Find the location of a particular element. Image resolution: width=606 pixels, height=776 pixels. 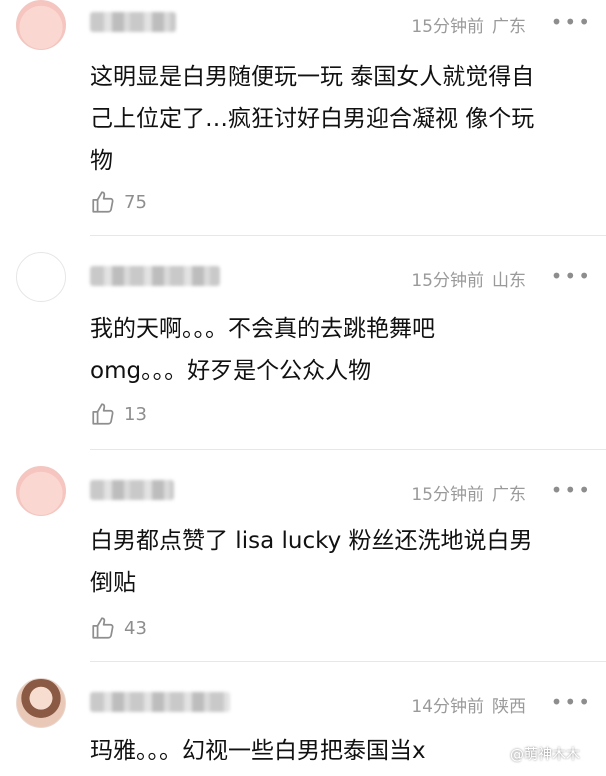

comment-location: 山东 is located at coordinates (509, 281).